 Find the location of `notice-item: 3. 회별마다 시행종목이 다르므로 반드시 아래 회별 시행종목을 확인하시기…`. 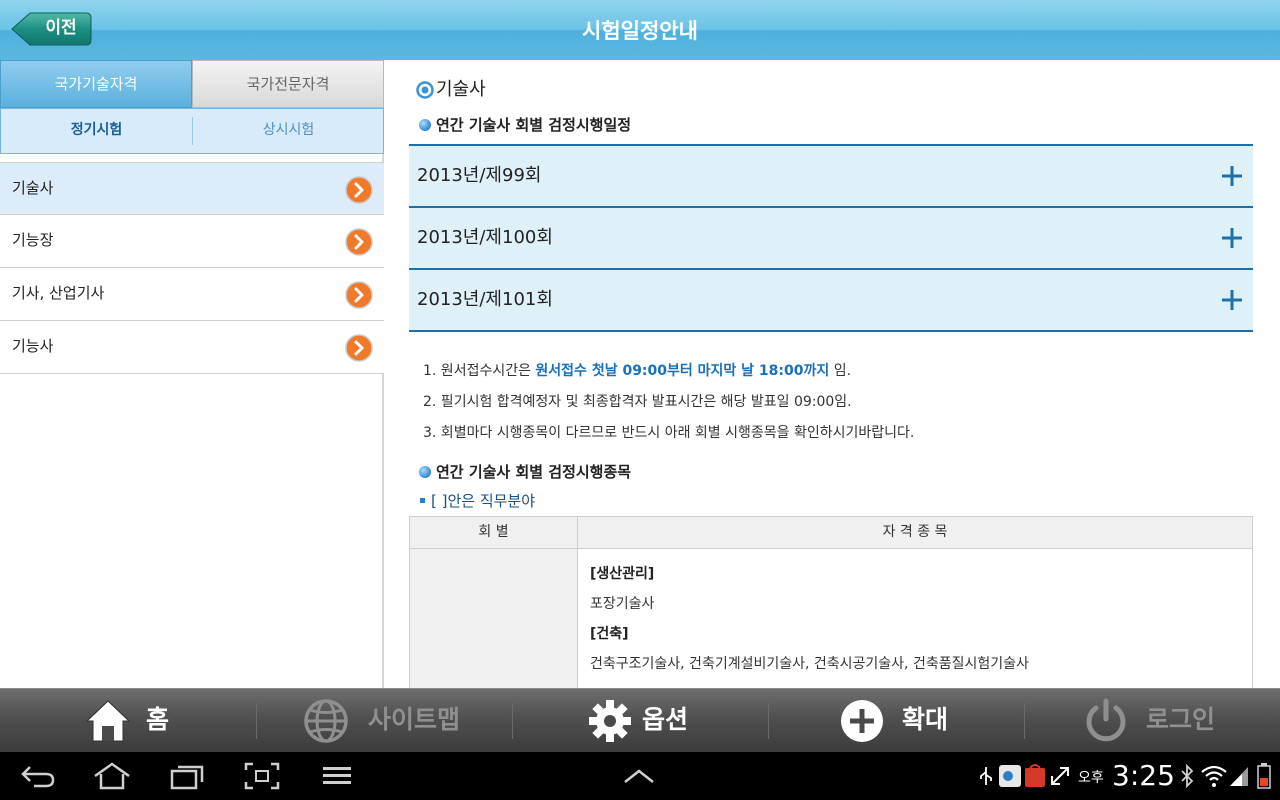

notice-item: 3. 회별마다 시행종목이 다르므로 반드시 아래 회별 시행종목을 확인하시기… is located at coordinates (669, 433).